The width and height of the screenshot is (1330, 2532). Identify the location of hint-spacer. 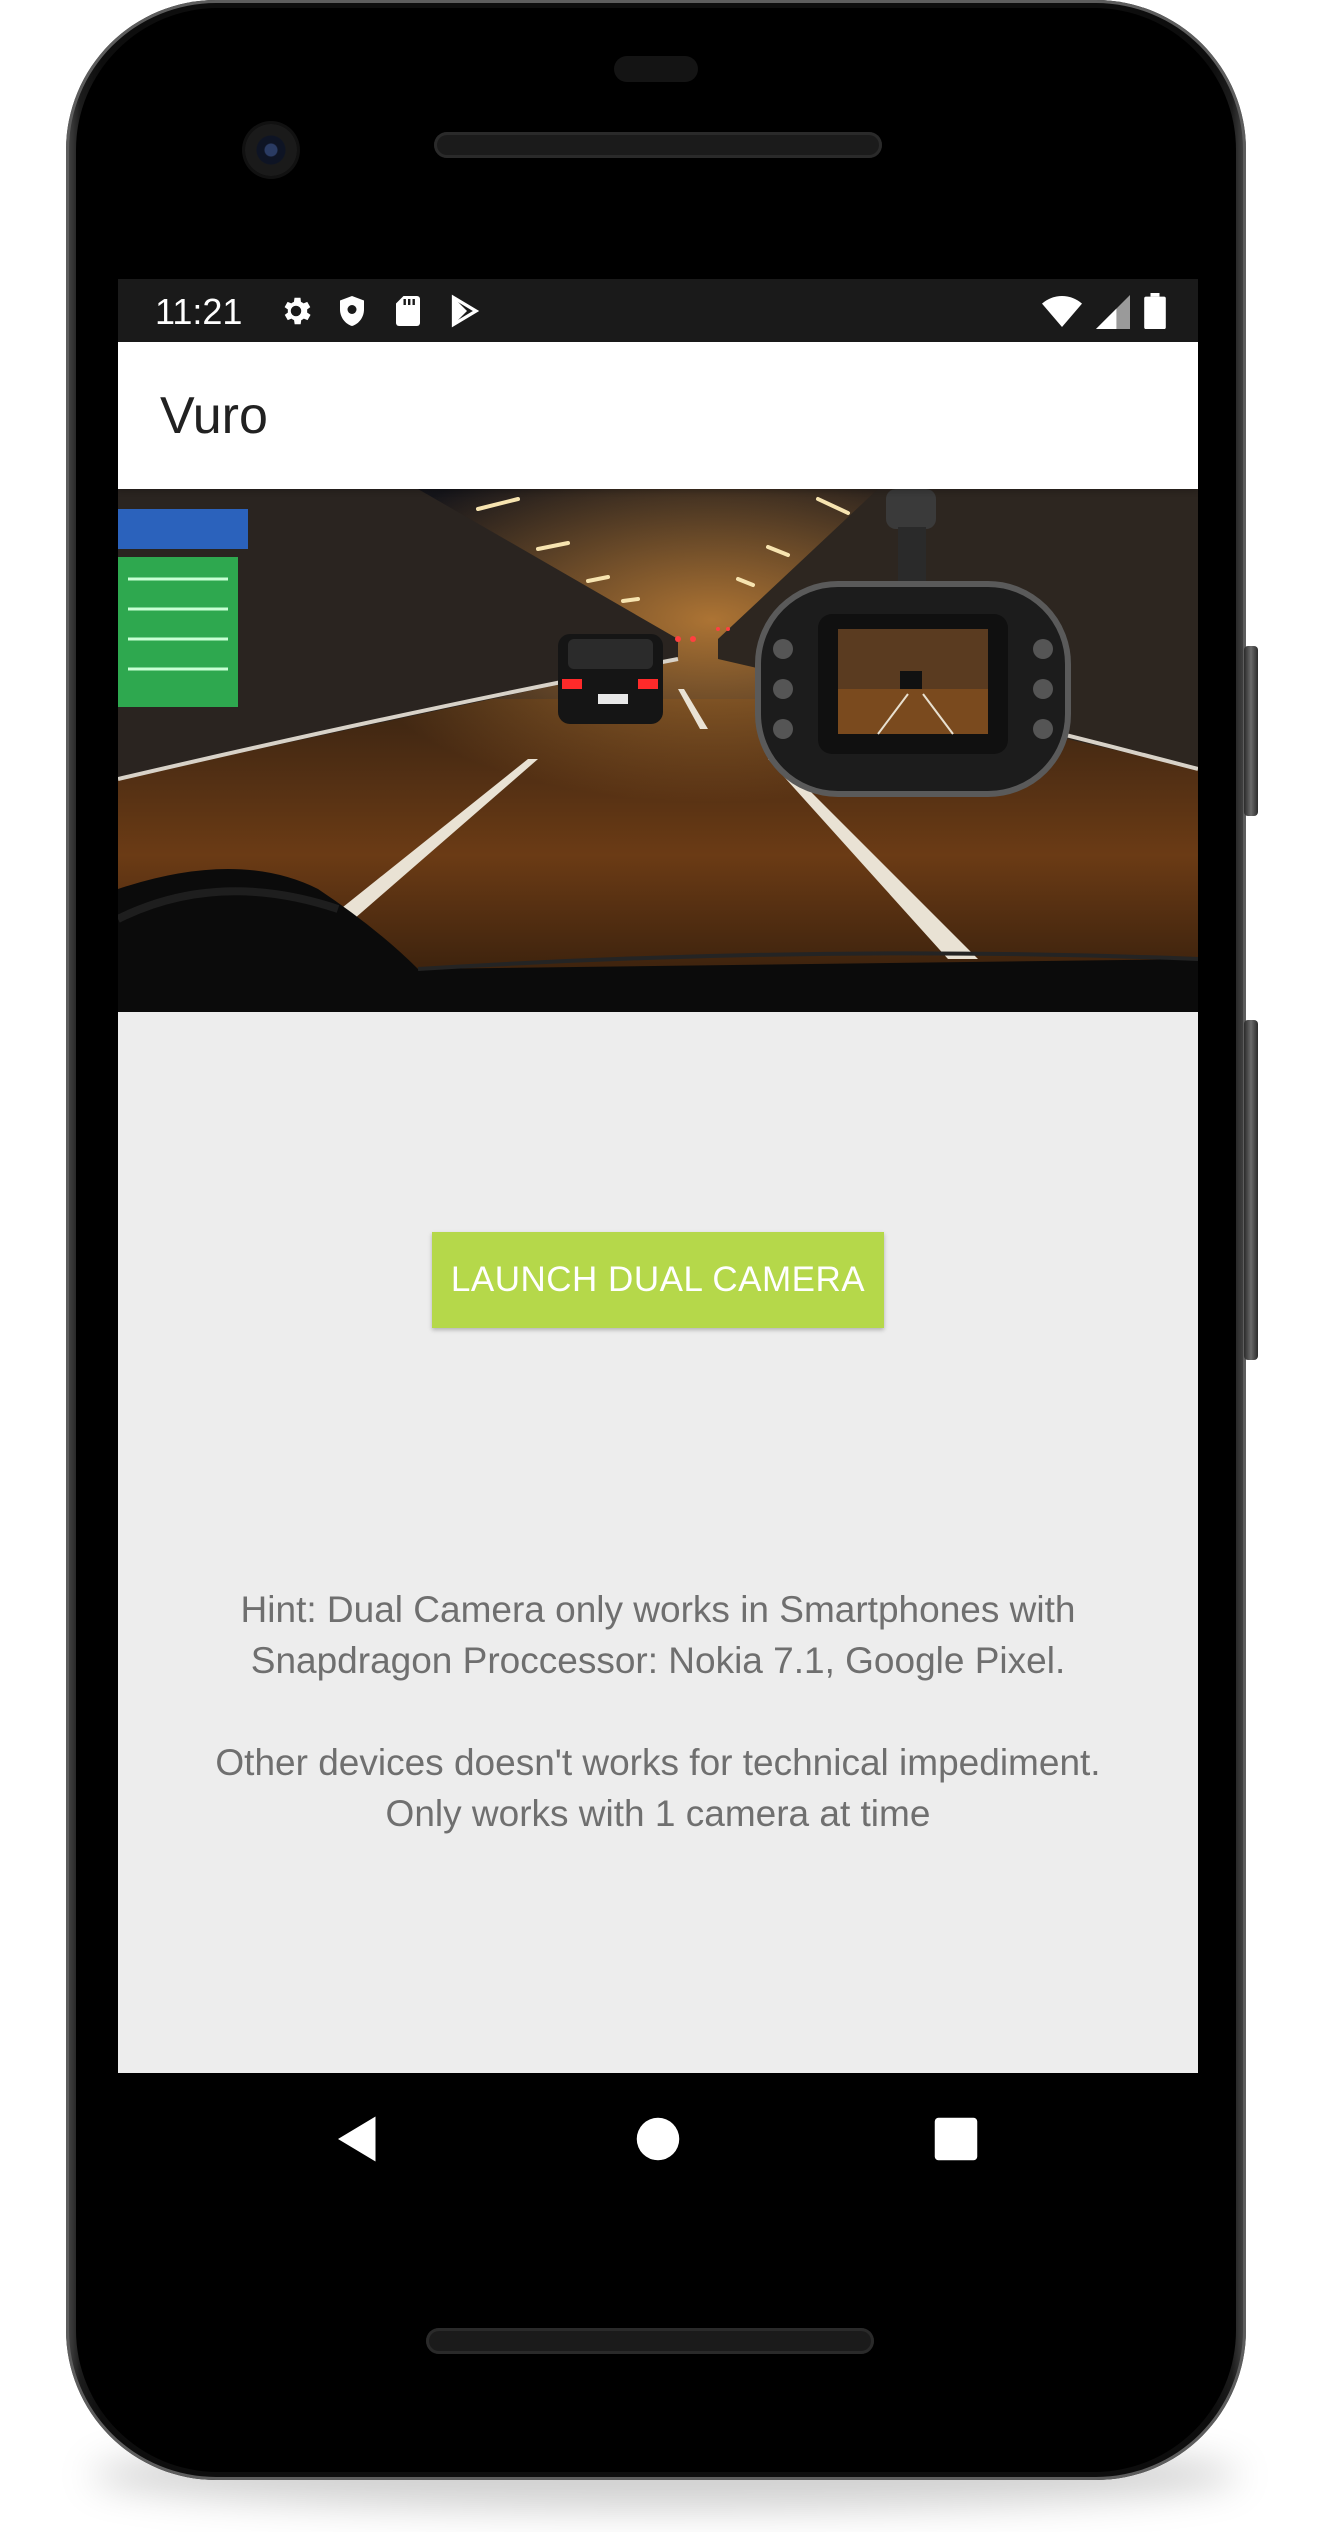
(658, 1711).